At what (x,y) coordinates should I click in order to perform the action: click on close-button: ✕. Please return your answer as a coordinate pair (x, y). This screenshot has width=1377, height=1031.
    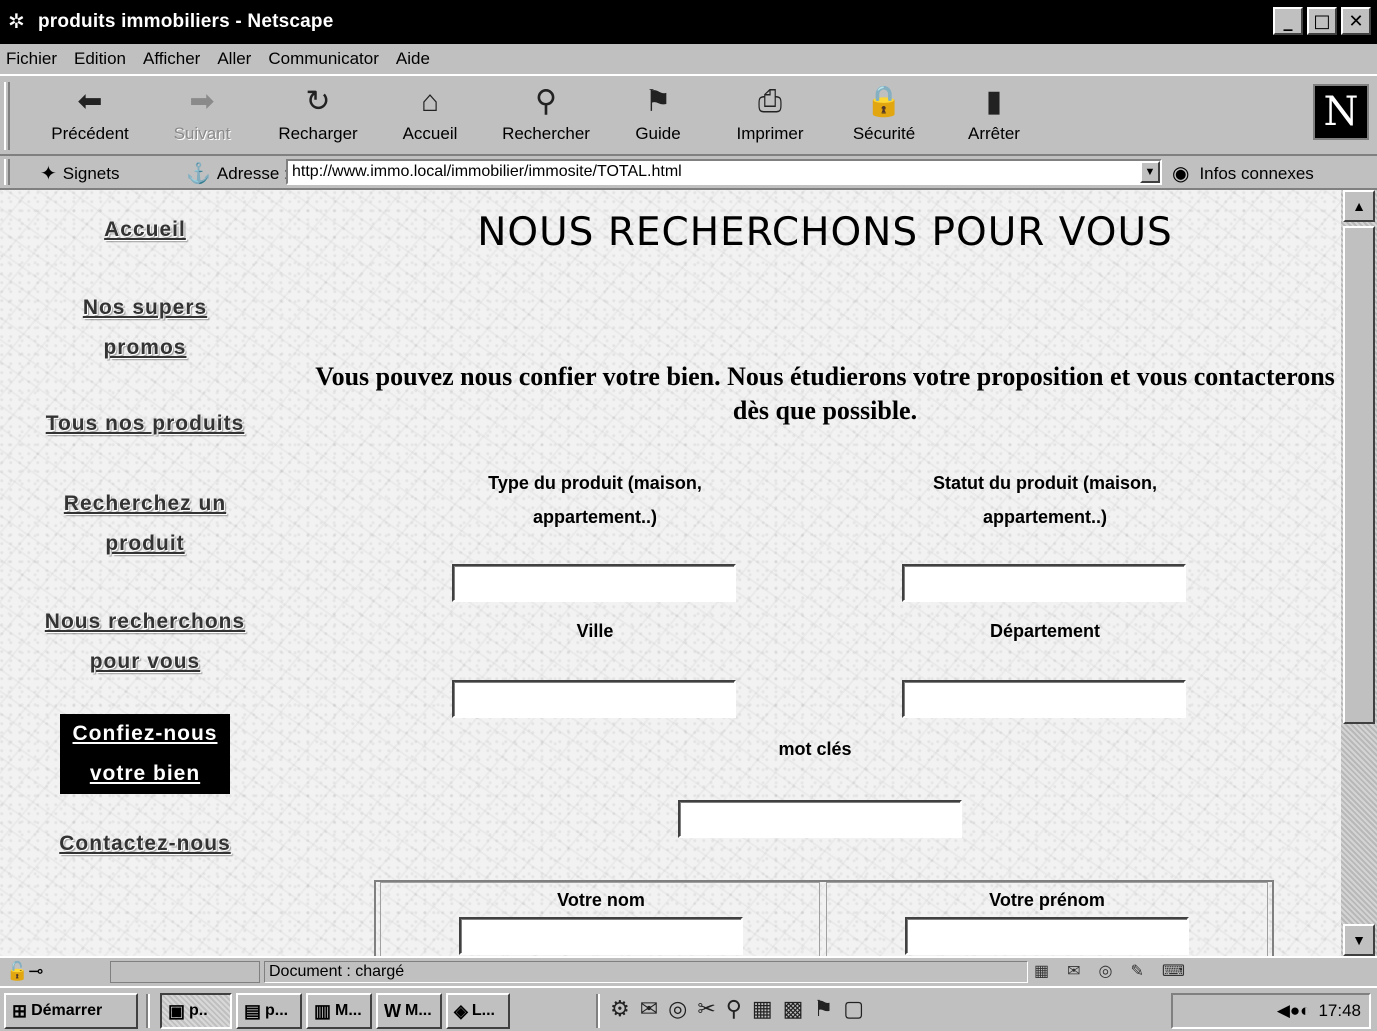
    Looking at the image, I should click on (1356, 21).